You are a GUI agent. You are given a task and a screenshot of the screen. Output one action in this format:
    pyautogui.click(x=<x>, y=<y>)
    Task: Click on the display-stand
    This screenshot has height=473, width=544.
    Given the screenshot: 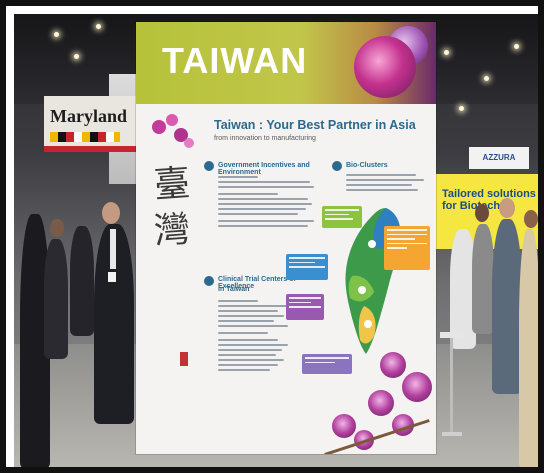 What is the action you would take?
    pyautogui.click(x=452, y=387)
    